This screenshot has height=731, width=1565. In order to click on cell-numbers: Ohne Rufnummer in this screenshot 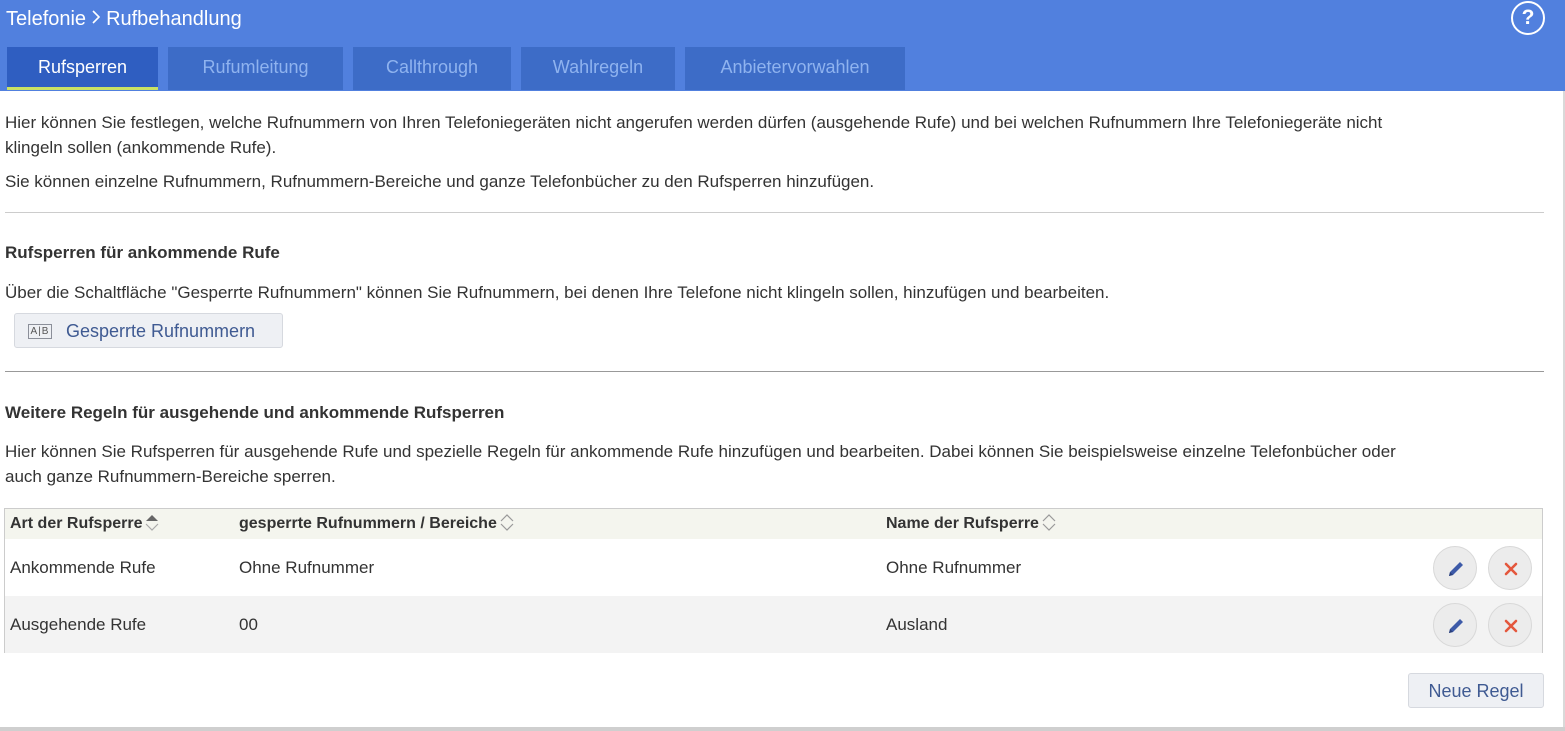, I will do `click(307, 567)`.